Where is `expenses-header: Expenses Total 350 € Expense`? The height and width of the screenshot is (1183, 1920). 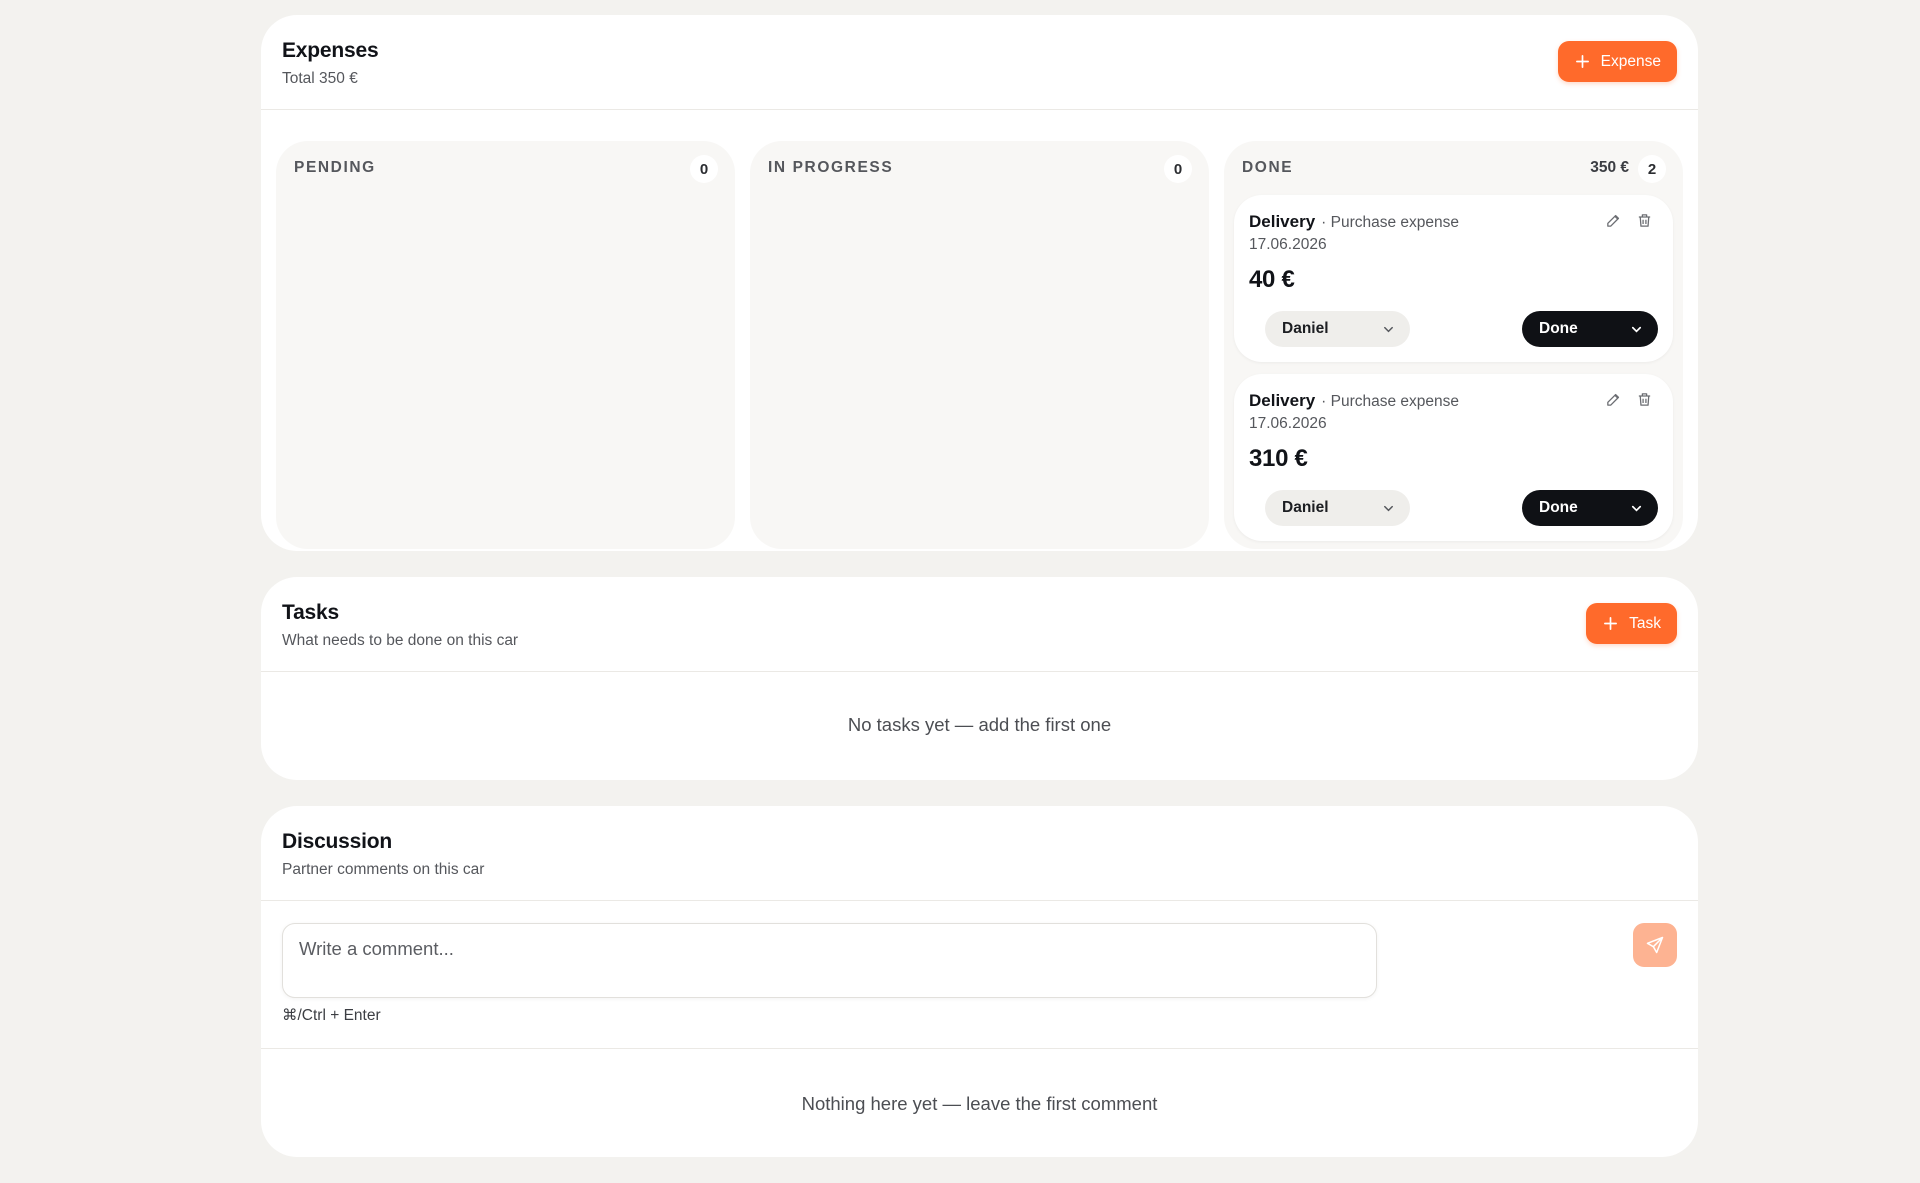
expenses-header: Expenses Total 350 € Expense is located at coordinates (979, 62).